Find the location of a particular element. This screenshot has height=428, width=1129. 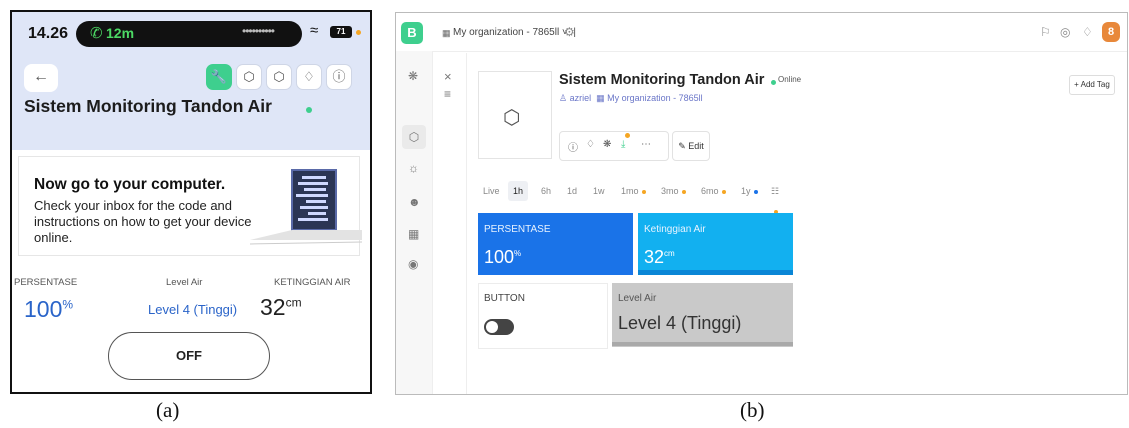

edit-button: ✎ Edit is located at coordinates (691, 146).